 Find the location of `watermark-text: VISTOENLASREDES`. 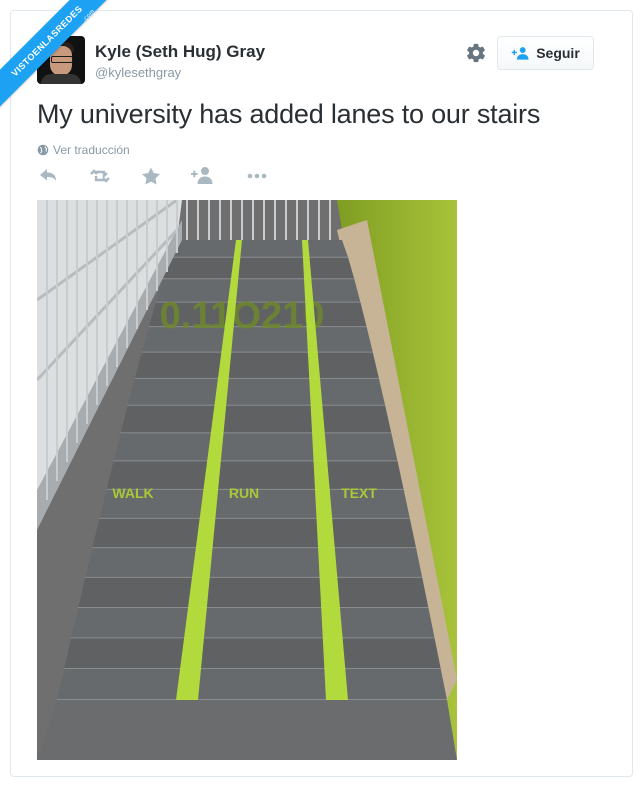

watermark-text: VISTOENLASREDES is located at coordinates (47, 41).